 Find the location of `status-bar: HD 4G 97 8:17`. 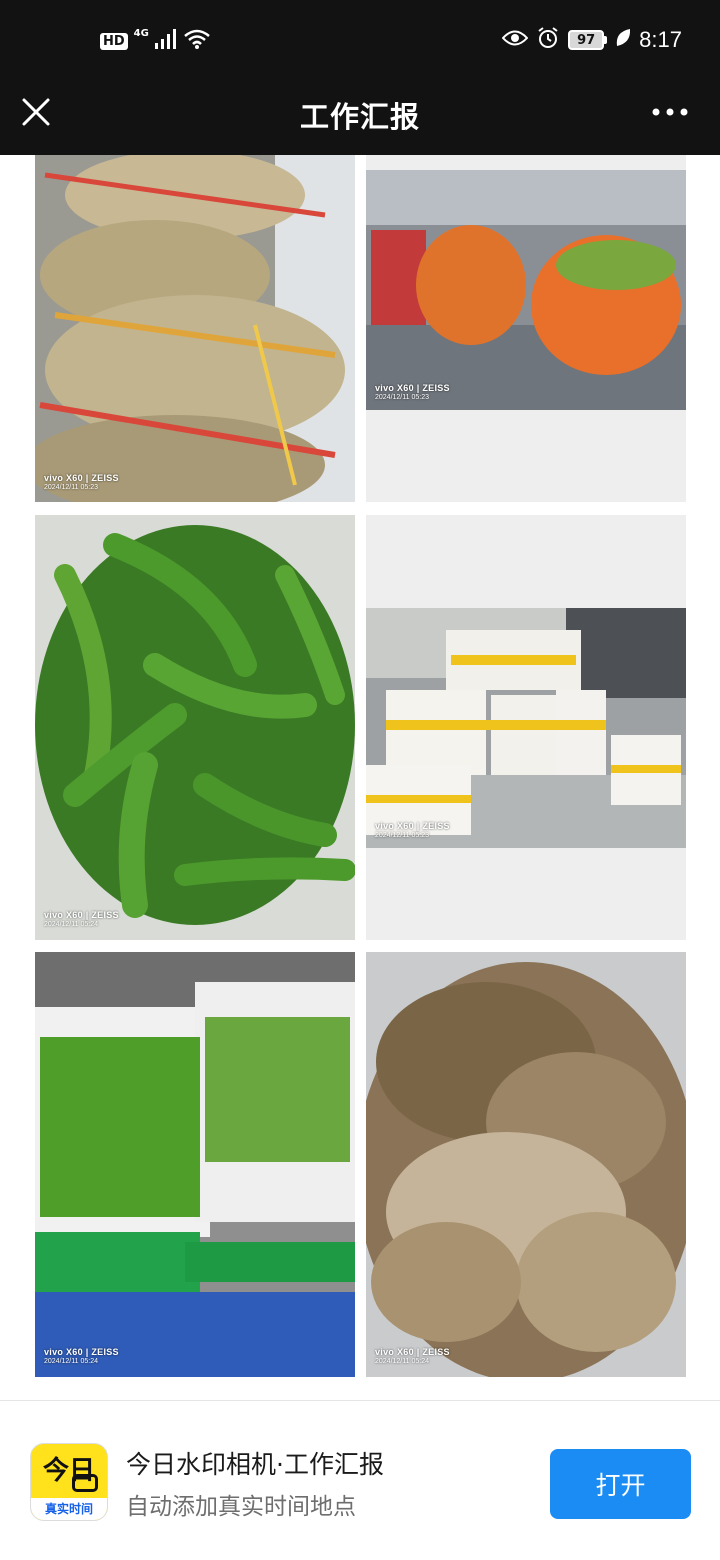

status-bar: HD 4G 97 8:17 is located at coordinates (360, 40).